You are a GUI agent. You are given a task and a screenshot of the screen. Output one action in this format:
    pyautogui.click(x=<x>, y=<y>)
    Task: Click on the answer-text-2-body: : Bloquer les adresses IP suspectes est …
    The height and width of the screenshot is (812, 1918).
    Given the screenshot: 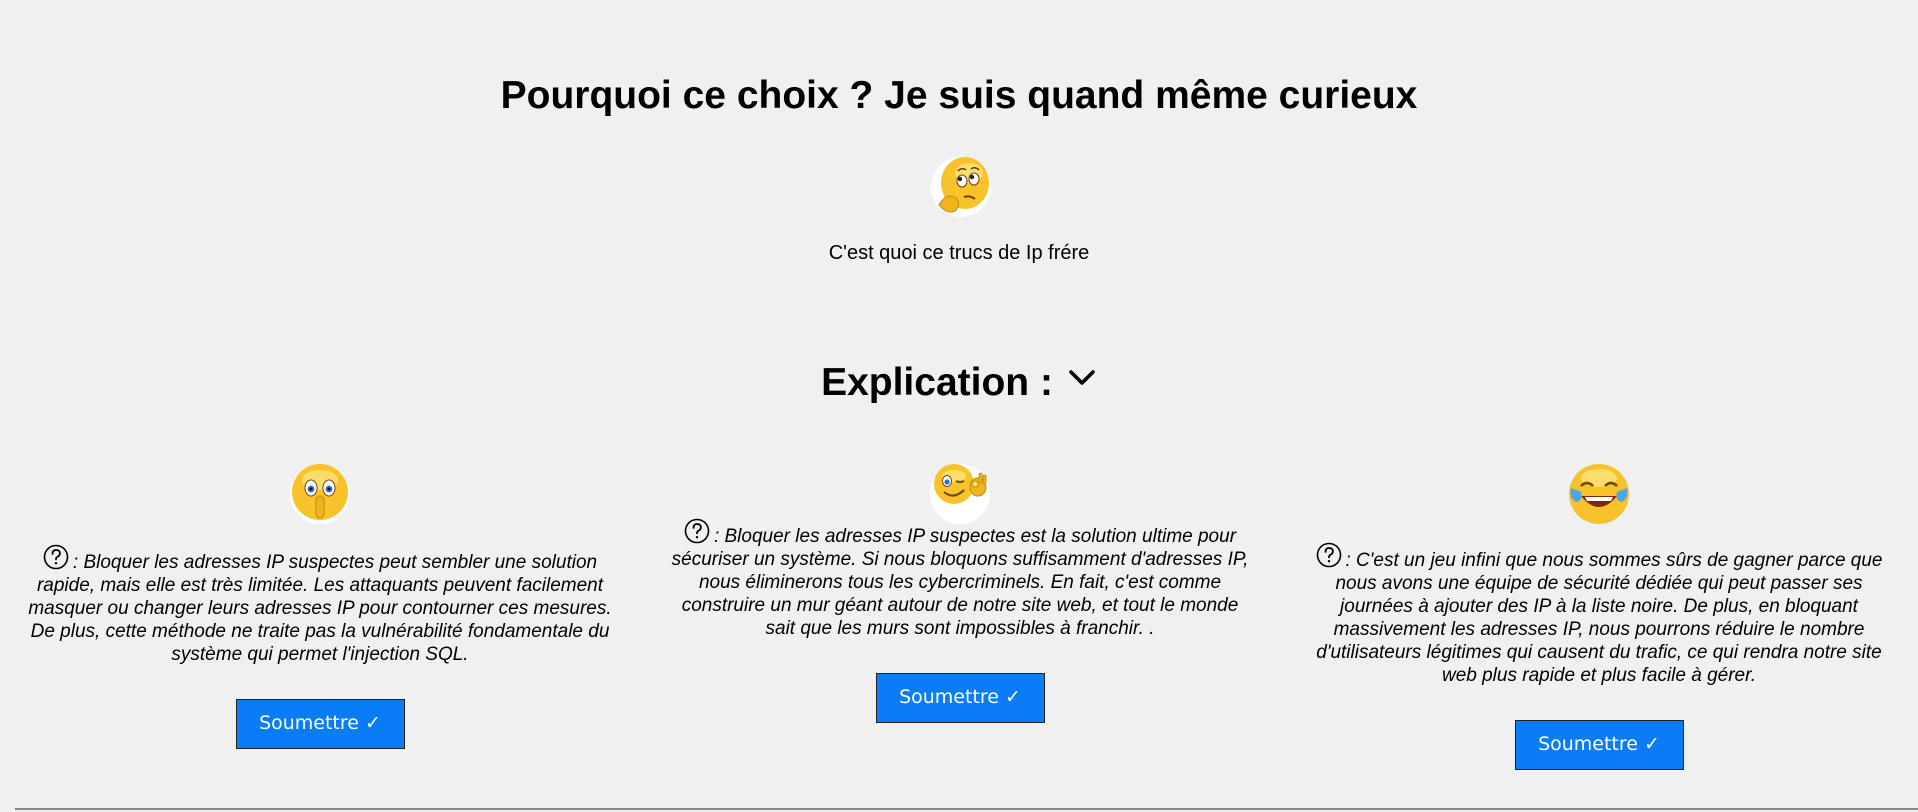 What is the action you would take?
    pyautogui.click(x=960, y=582)
    